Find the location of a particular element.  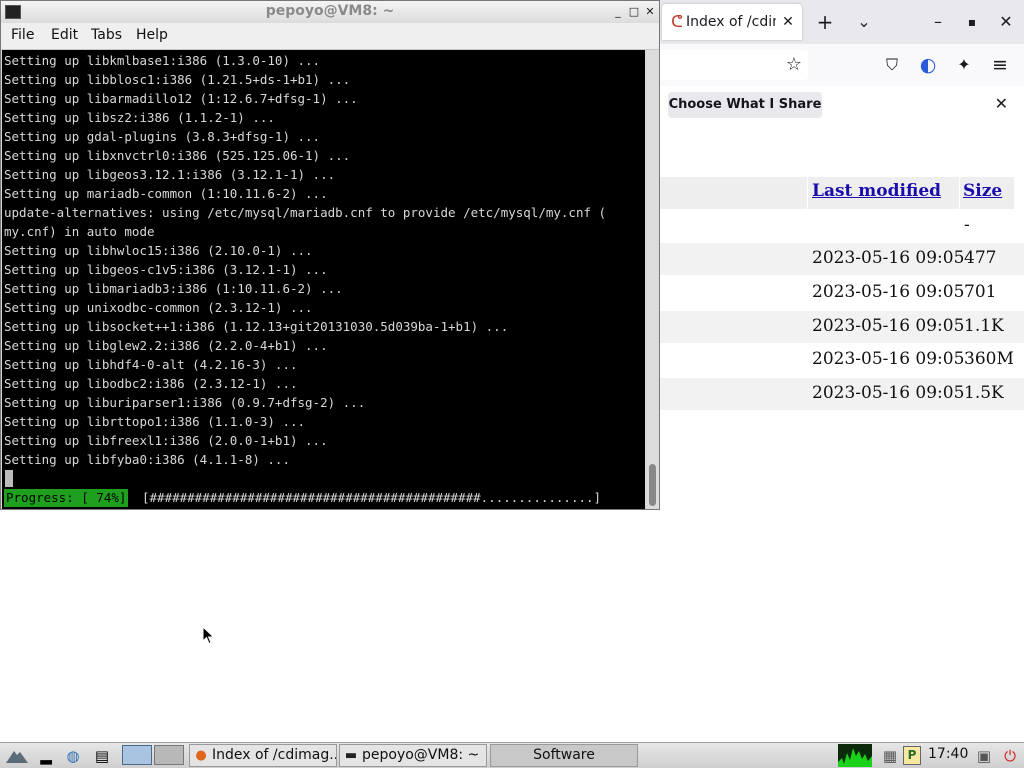

firefox-icon: ● is located at coordinates (201, 755).